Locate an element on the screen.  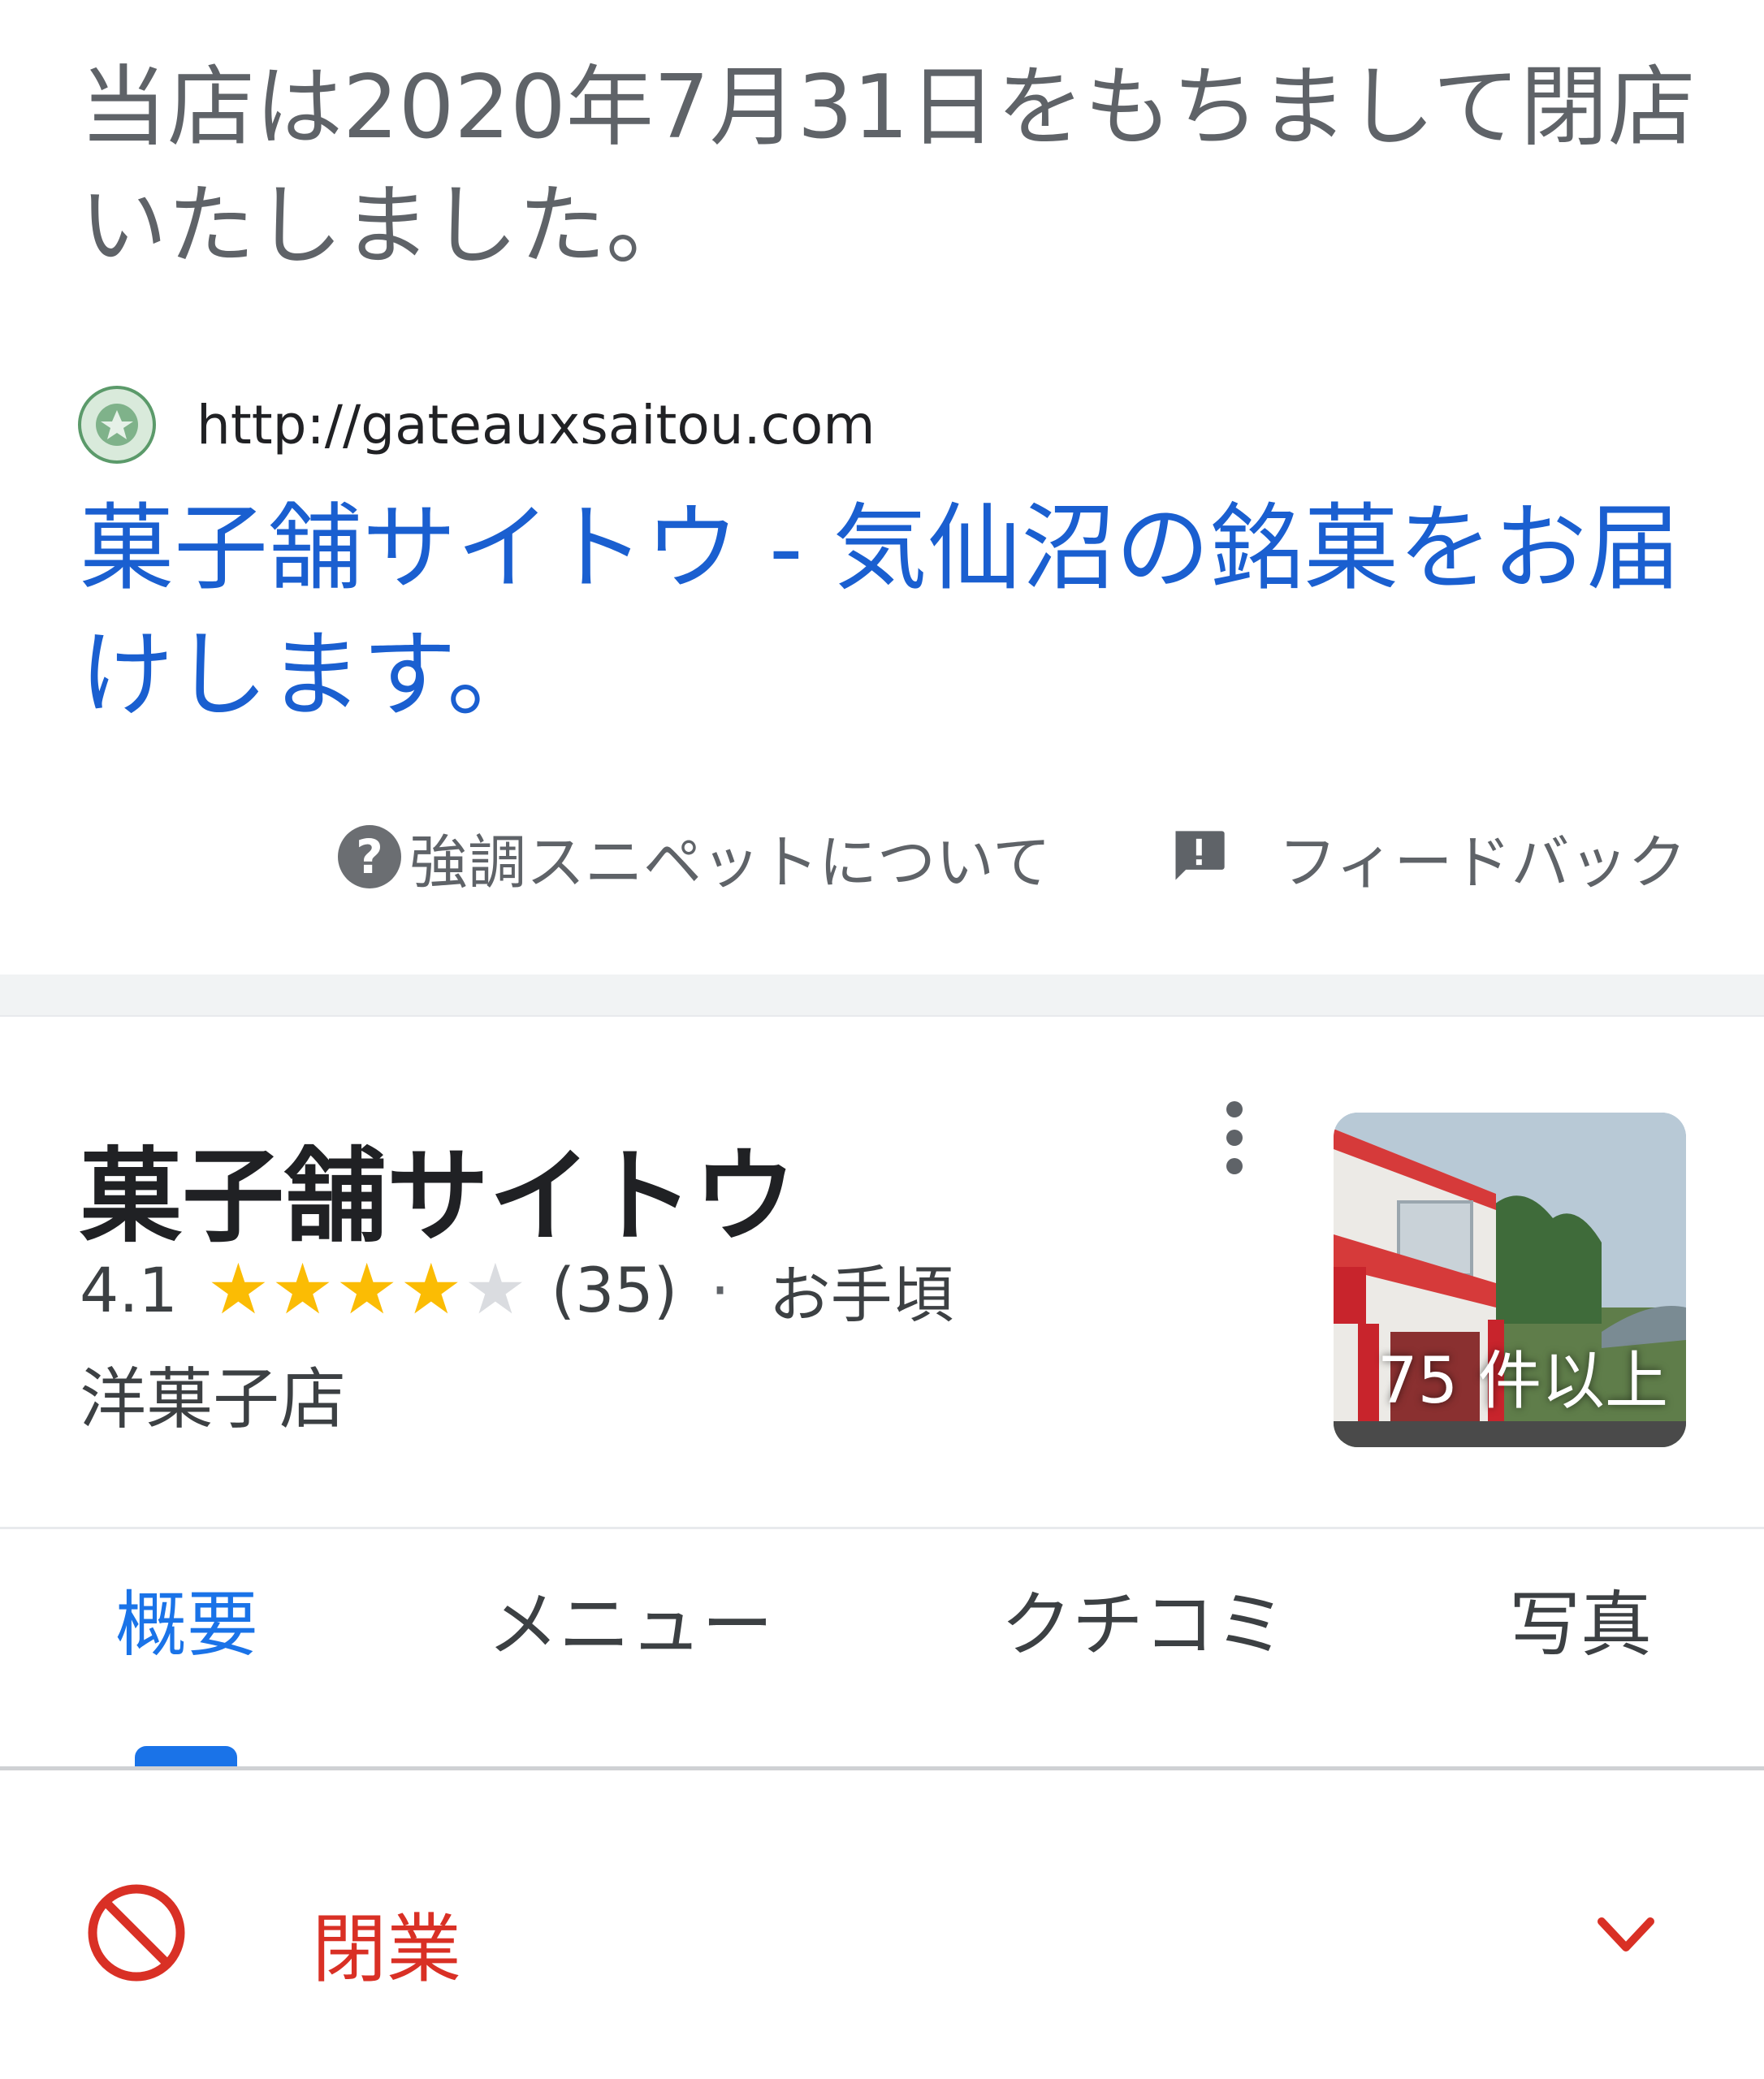
photo-thumbnail: 75 件以上 is located at coordinates (1510, 1280).